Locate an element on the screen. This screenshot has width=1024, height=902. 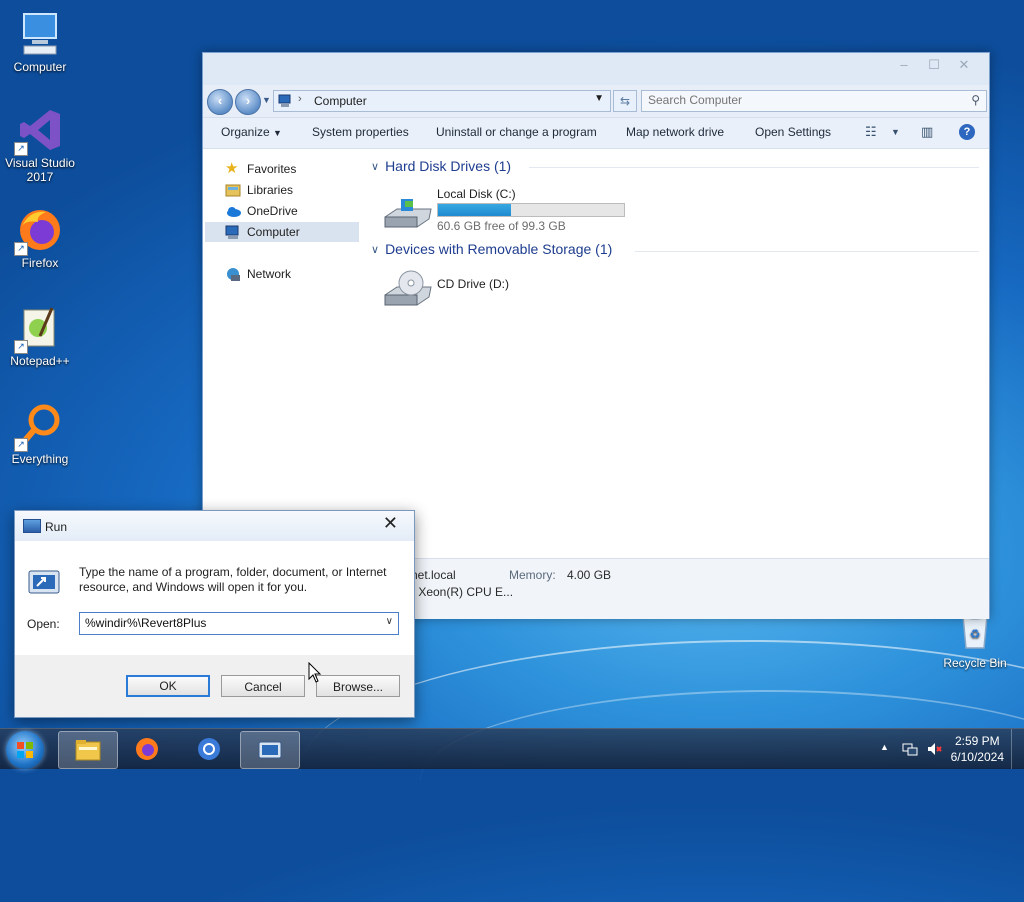
address-dropdown-icon: ▼ is located at coordinates (599, 98).